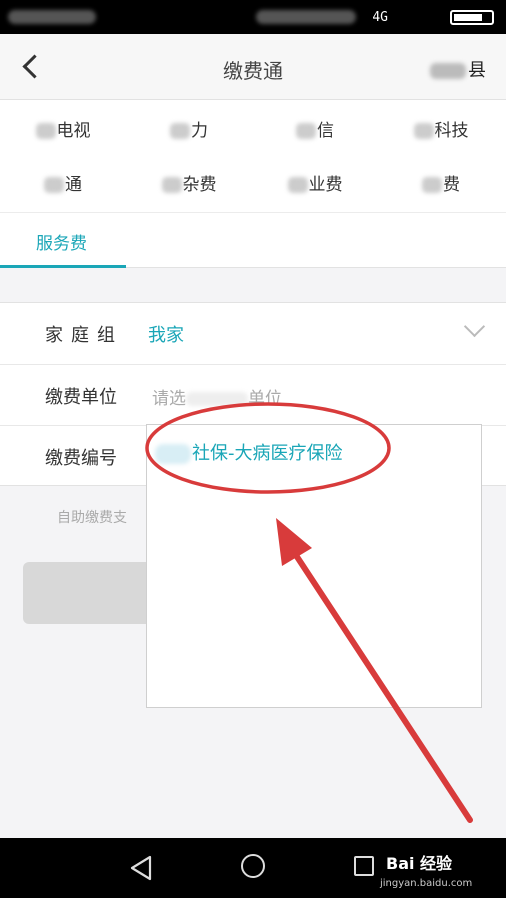 Image resolution: width=506 pixels, height=898 pixels. I want to click on app-header: 缴费通 县, so click(253, 67).